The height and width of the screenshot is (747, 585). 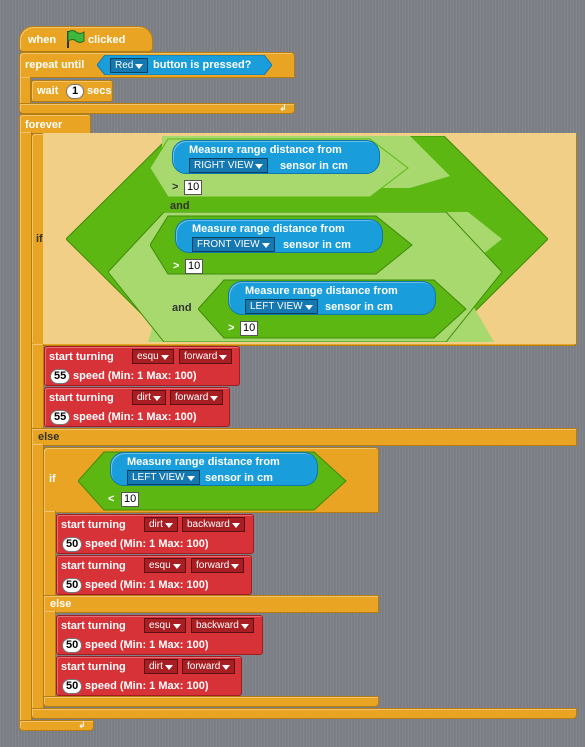 What do you see at coordinates (44, 125) in the screenshot?
I see `forever-label: forever` at bounding box center [44, 125].